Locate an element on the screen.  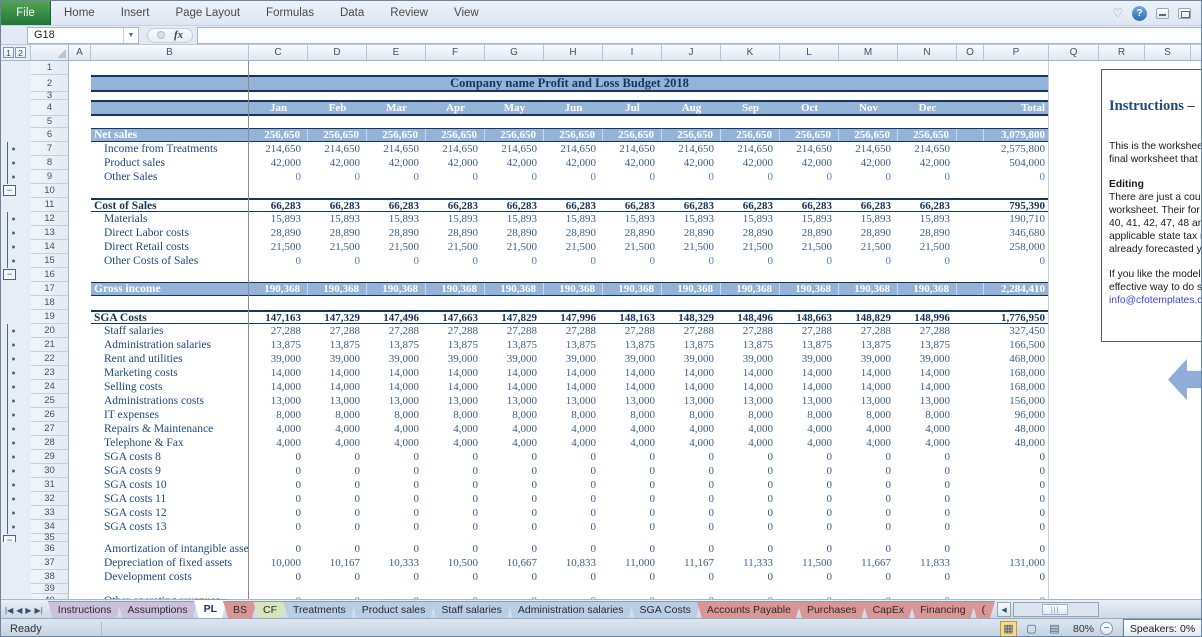
sheet-tab-financing: Financing is located at coordinates (943, 609).